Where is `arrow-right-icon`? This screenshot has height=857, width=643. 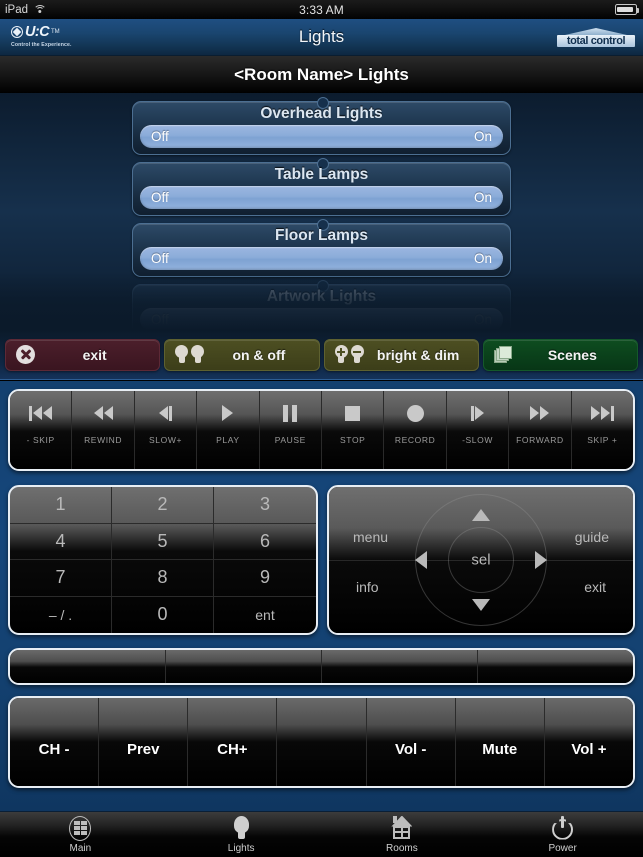
arrow-right-icon is located at coordinates (541, 560).